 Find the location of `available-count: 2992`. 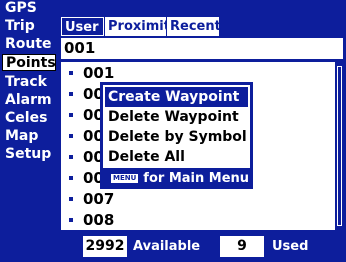

available-count: 2992 is located at coordinates (105, 246).